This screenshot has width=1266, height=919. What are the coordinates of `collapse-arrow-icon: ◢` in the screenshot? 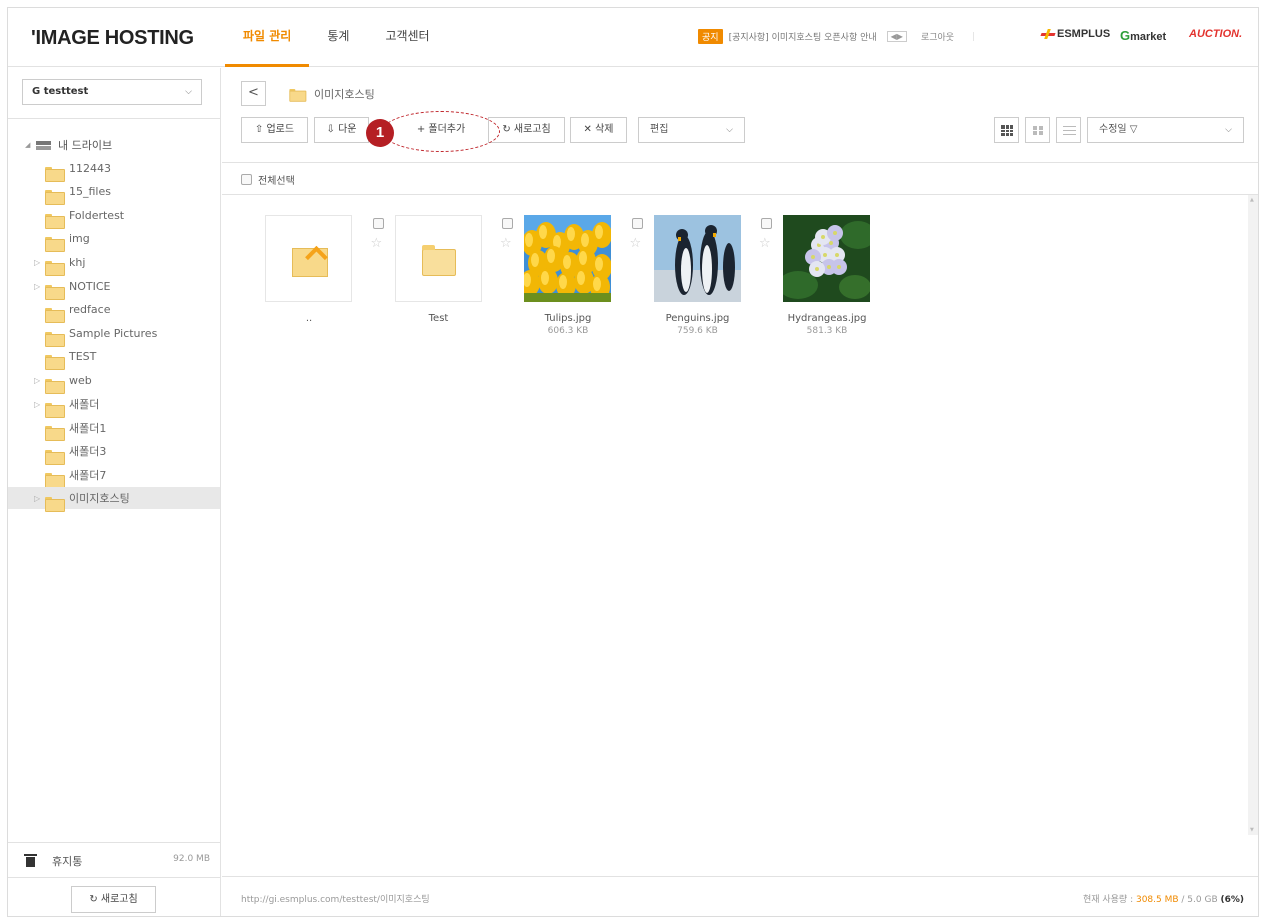 It's located at (30, 145).